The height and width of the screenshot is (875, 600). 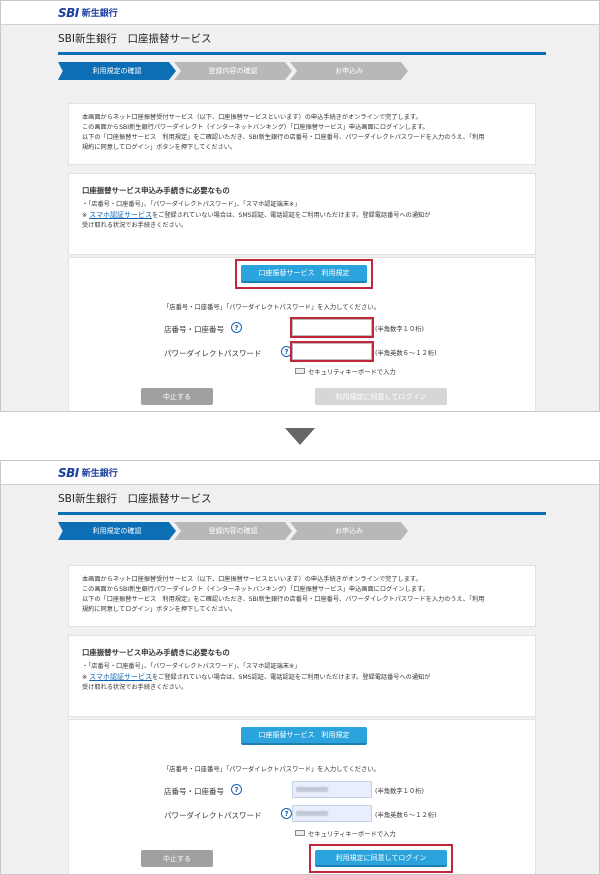 What do you see at coordinates (286, 813) in the screenshot?
I see `help-password-icon: ?` at bounding box center [286, 813].